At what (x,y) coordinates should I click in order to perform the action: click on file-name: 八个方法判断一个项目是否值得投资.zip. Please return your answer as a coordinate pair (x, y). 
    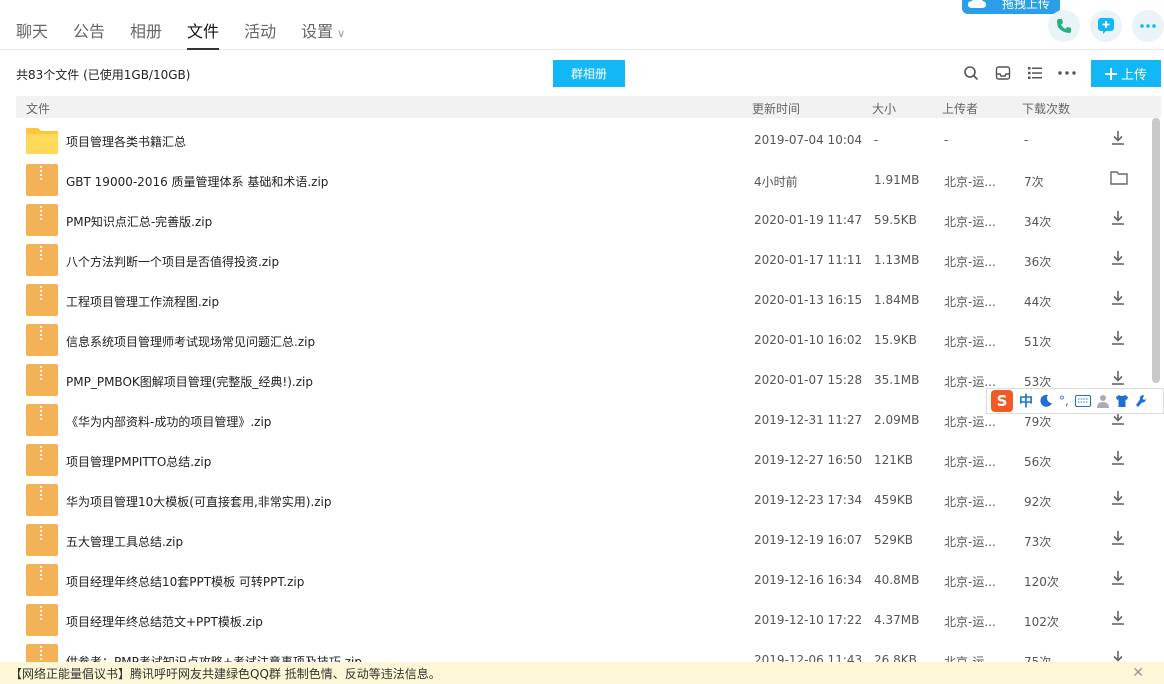
    Looking at the image, I should click on (172, 261).